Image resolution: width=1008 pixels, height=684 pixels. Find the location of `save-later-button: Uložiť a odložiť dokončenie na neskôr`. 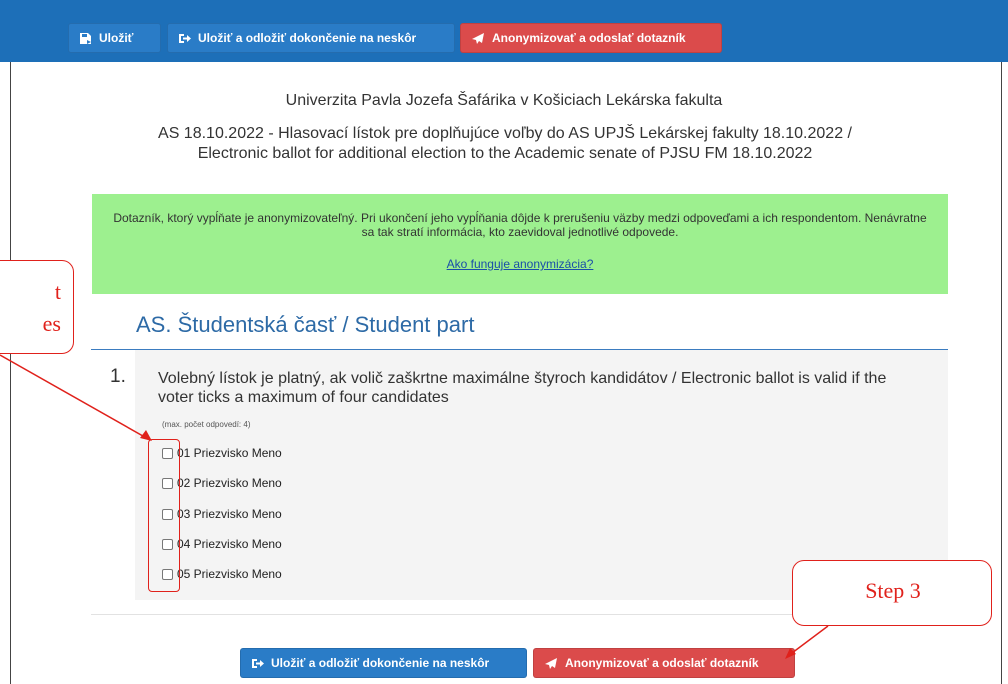

save-later-button: Uložiť a odložiť dokončenie na neskôr is located at coordinates (311, 38).